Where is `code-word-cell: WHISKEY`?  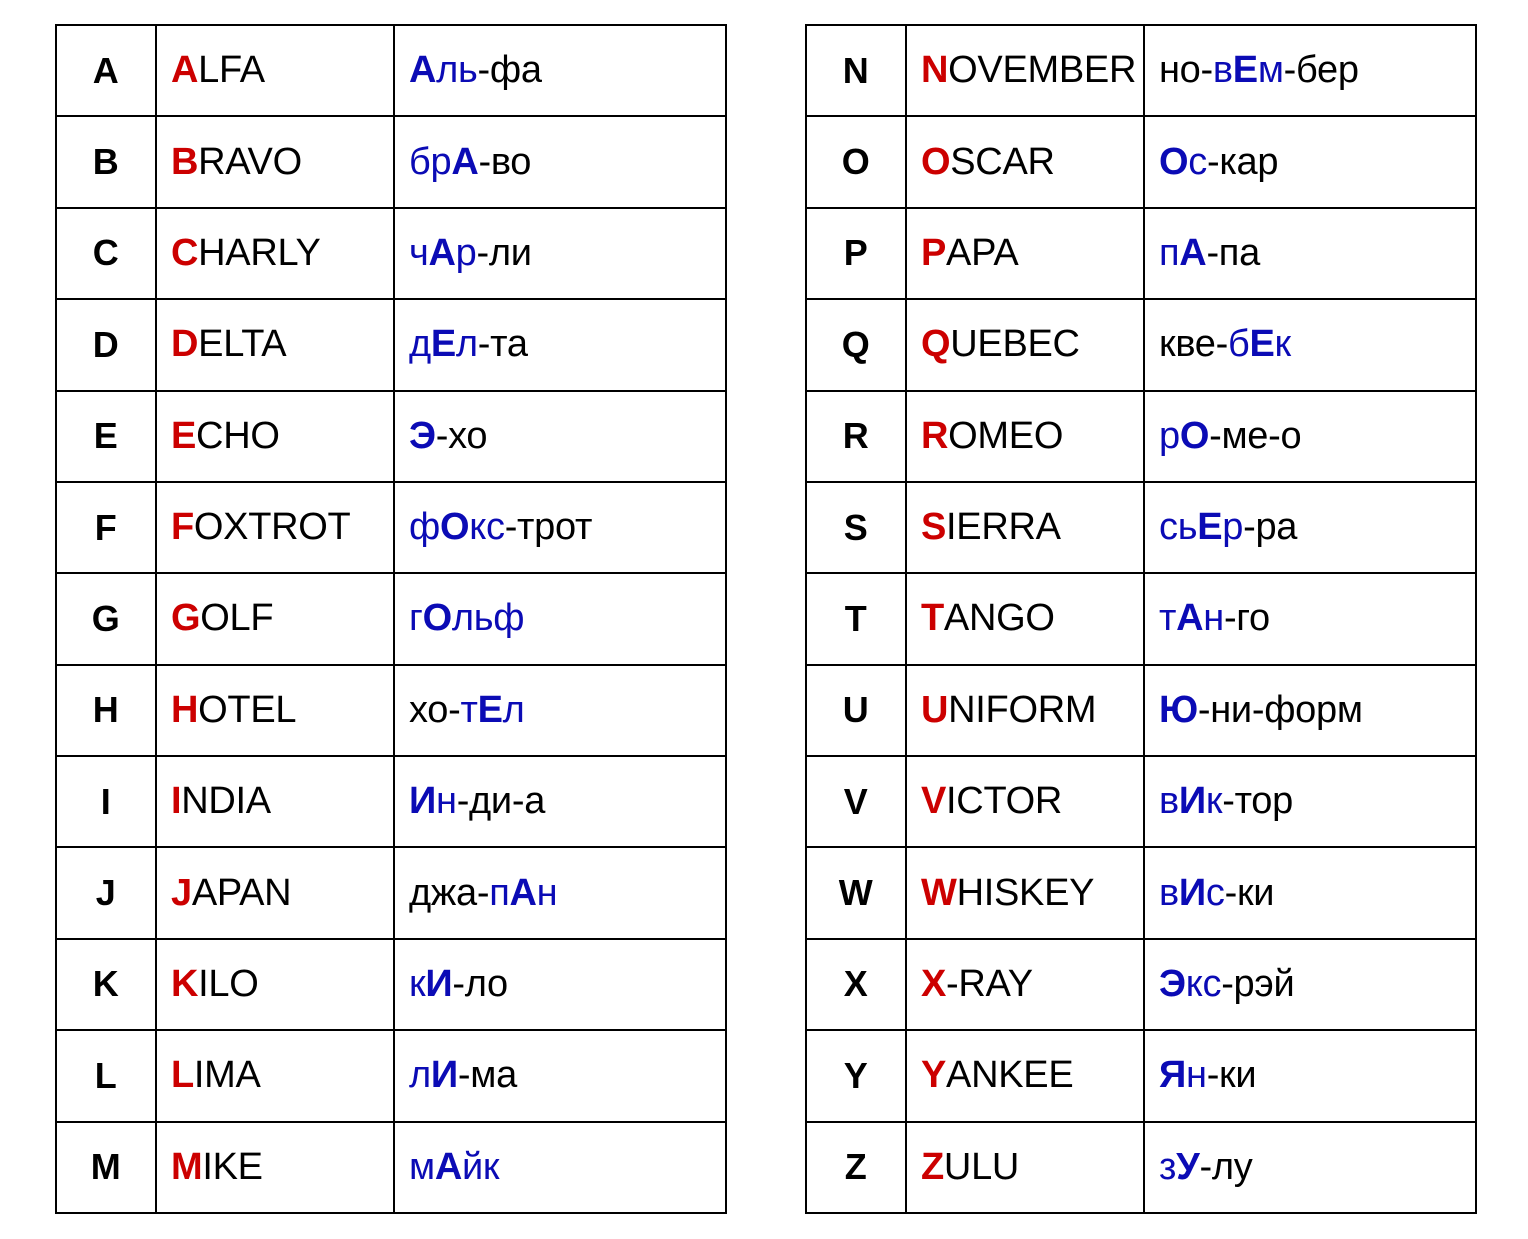 code-word-cell: WHISKEY is located at coordinates (1025, 893).